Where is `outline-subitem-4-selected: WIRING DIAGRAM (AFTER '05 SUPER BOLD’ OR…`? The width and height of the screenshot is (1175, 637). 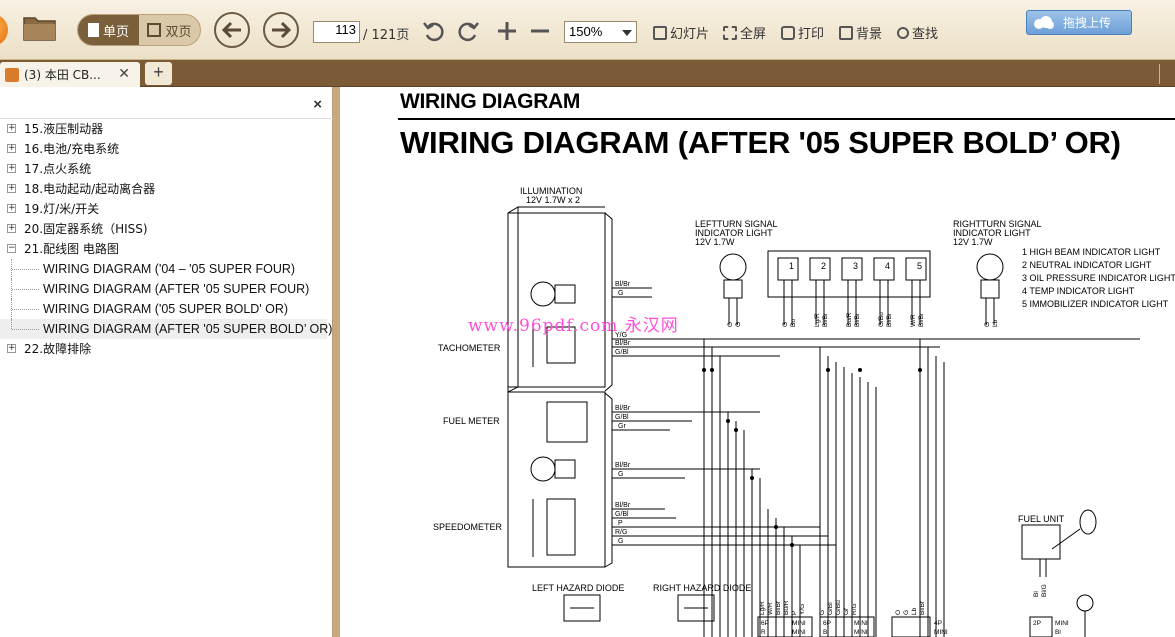
outline-subitem-4-selected: WIRING DIAGRAM (AFTER '05 SUPER BOLD’ OR… is located at coordinates (166, 329).